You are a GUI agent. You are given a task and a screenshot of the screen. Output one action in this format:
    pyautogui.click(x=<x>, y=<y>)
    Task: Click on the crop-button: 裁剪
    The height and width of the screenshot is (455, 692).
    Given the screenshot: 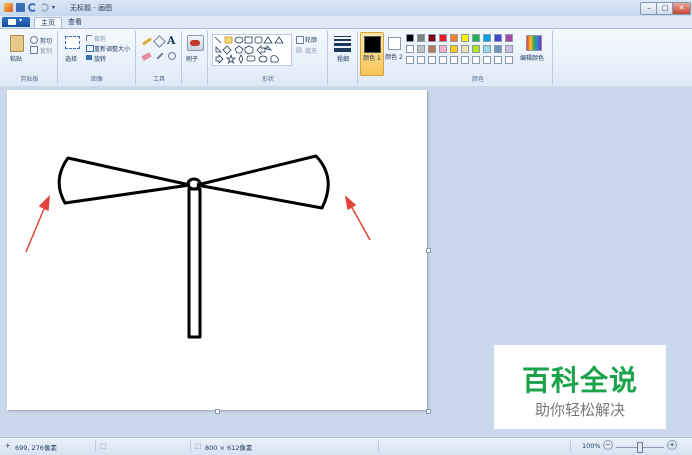 What is the action you would take?
    pyautogui.click(x=100, y=38)
    